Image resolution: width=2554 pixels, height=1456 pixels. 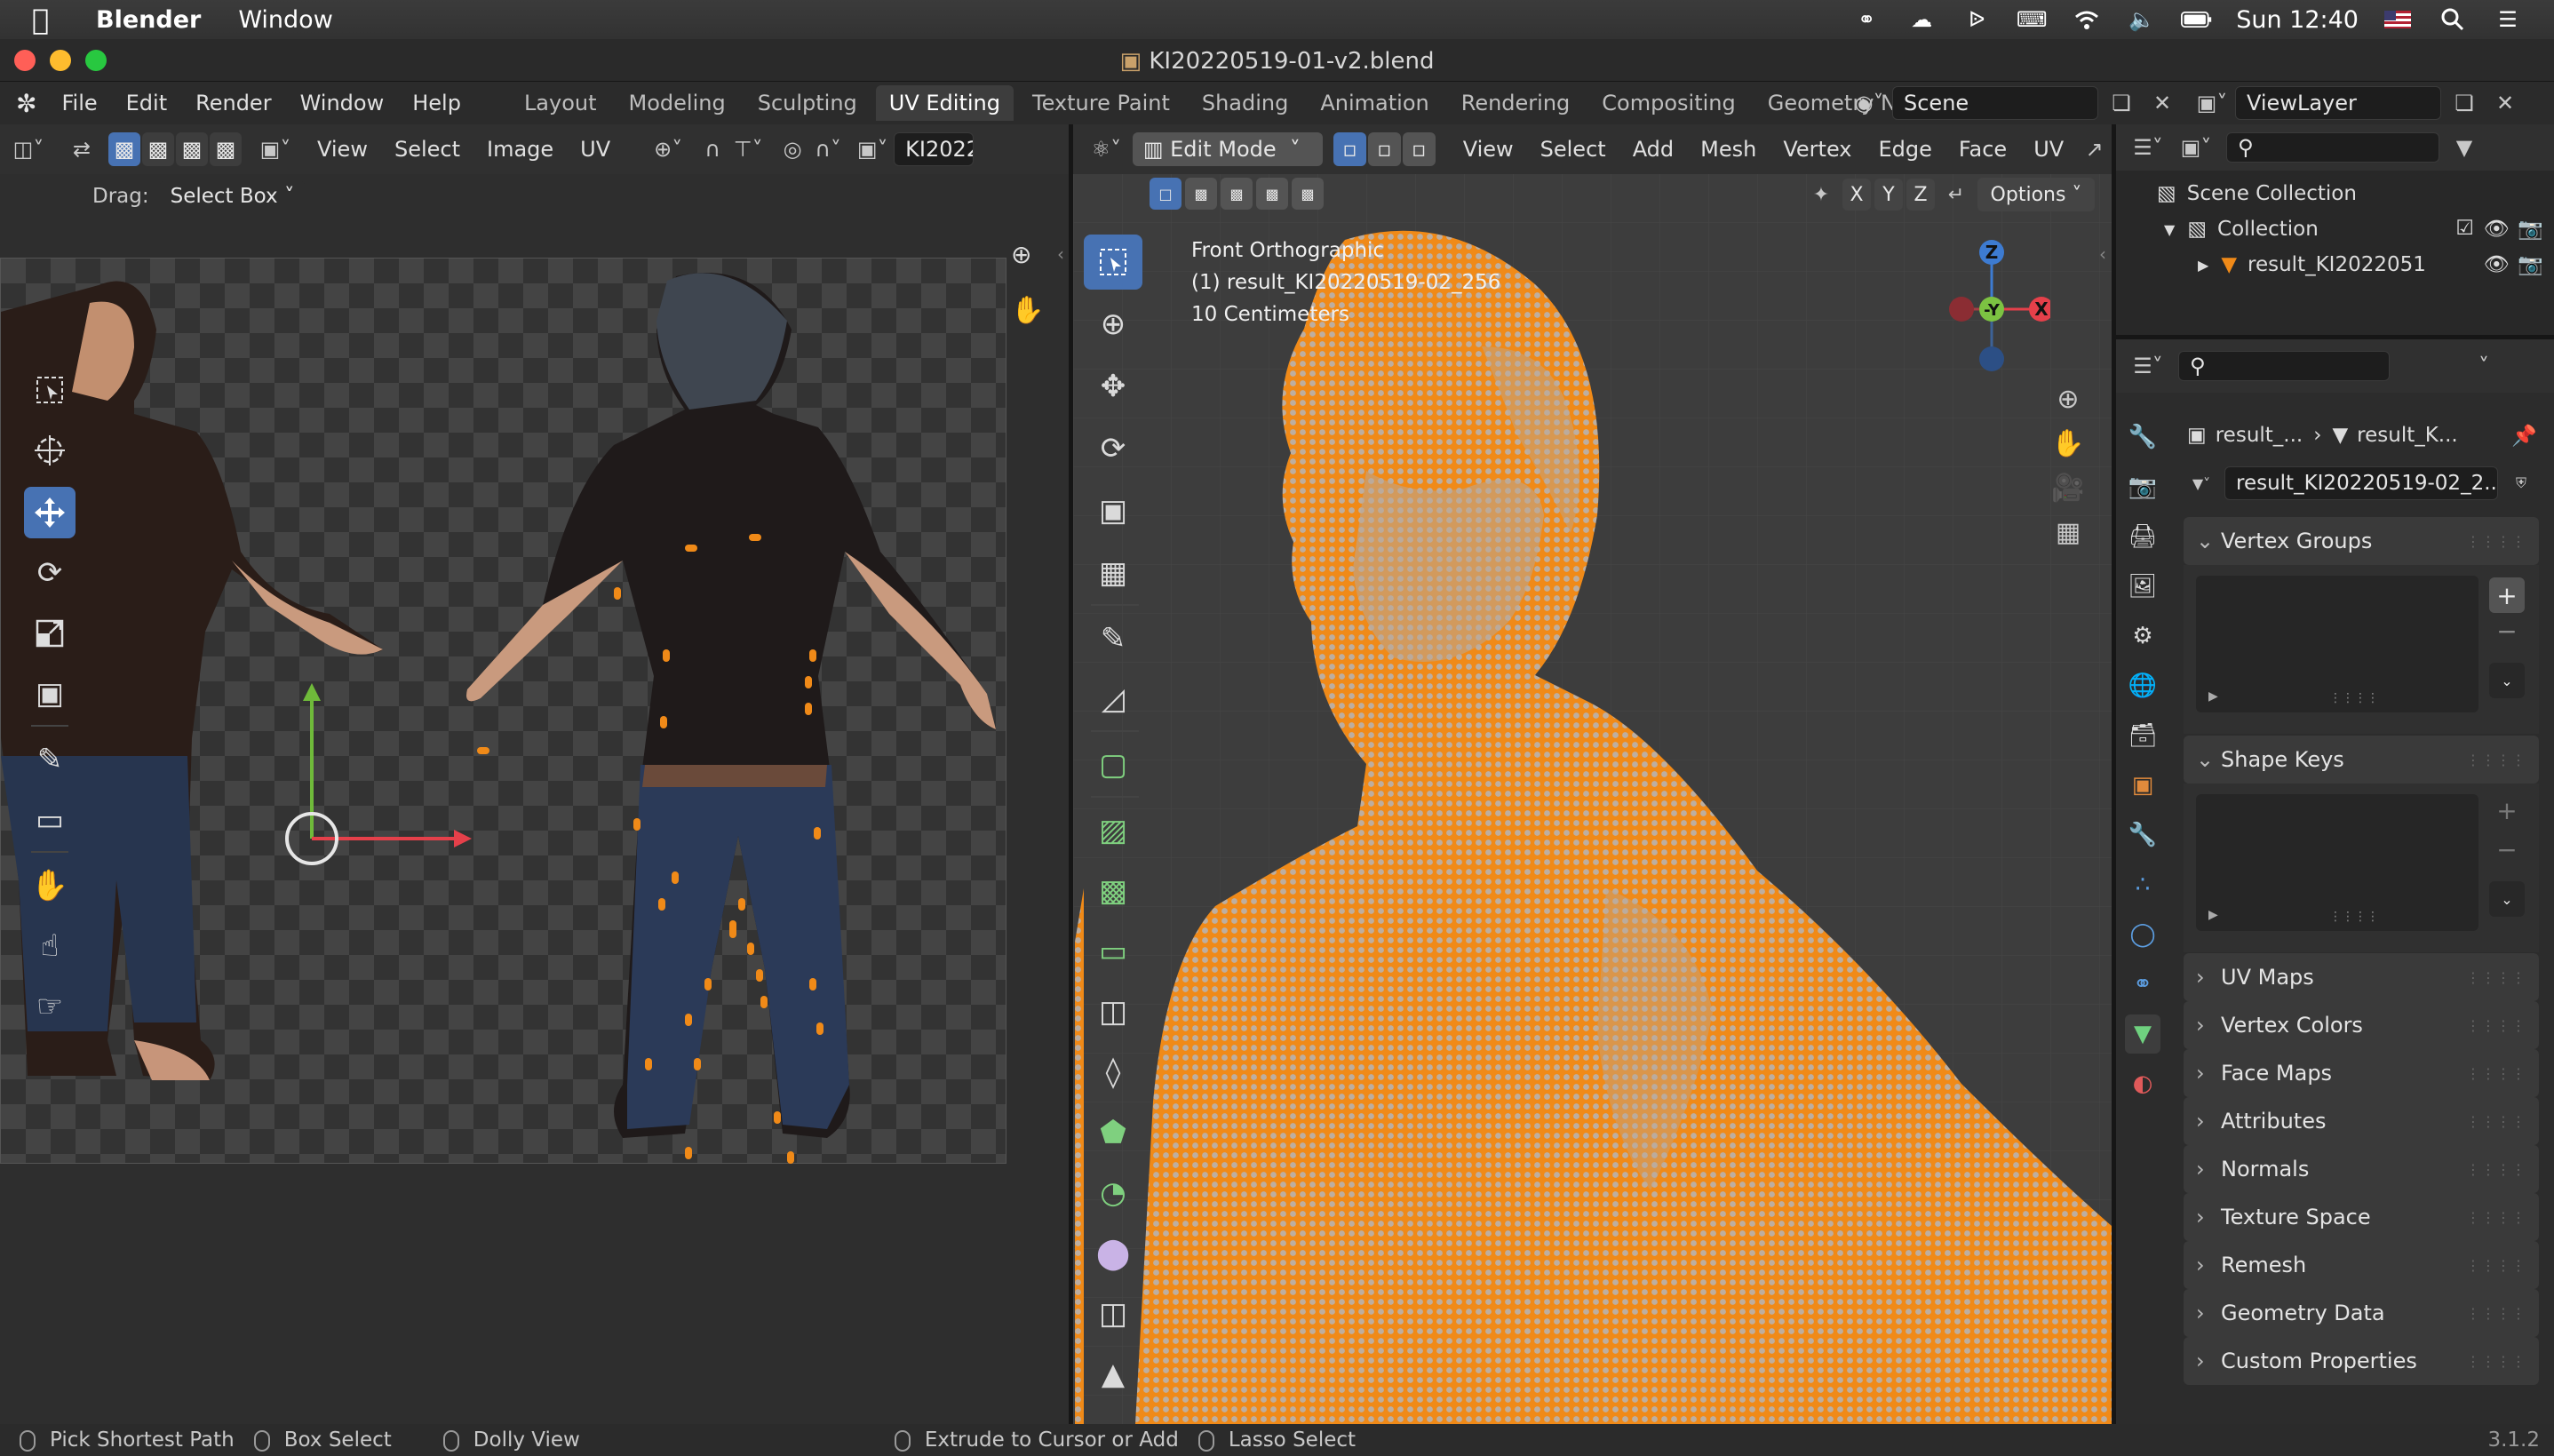 What do you see at coordinates (1573, 149) in the screenshot?
I see `vp-menu-select: Select` at bounding box center [1573, 149].